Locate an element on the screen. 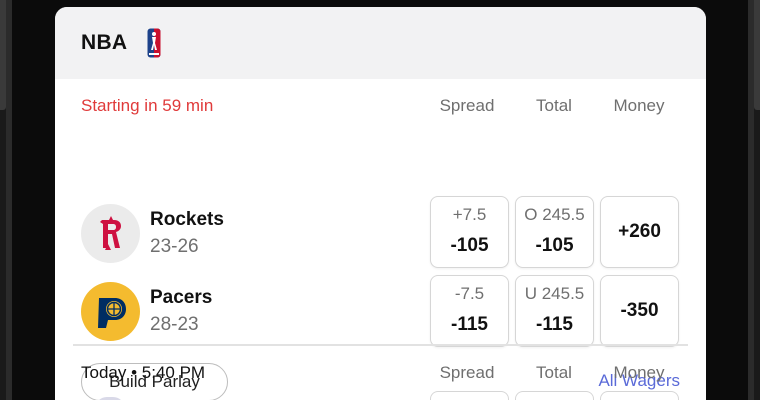 The width and height of the screenshot is (760, 400). pacers-logo-icon is located at coordinates (110, 311).